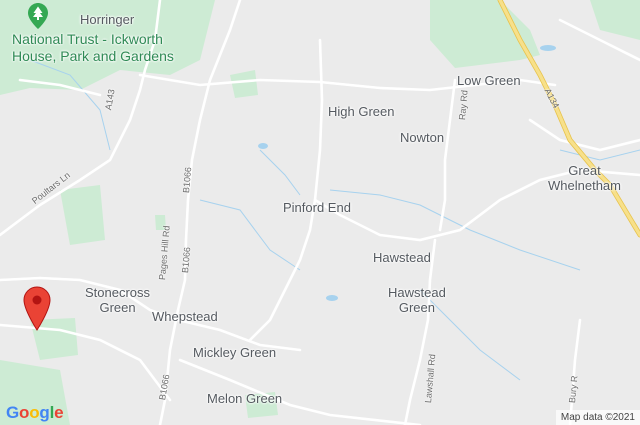 This screenshot has width=640, height=425. I want to click on map-attribution: Map data ©2021, so click(597, 417).